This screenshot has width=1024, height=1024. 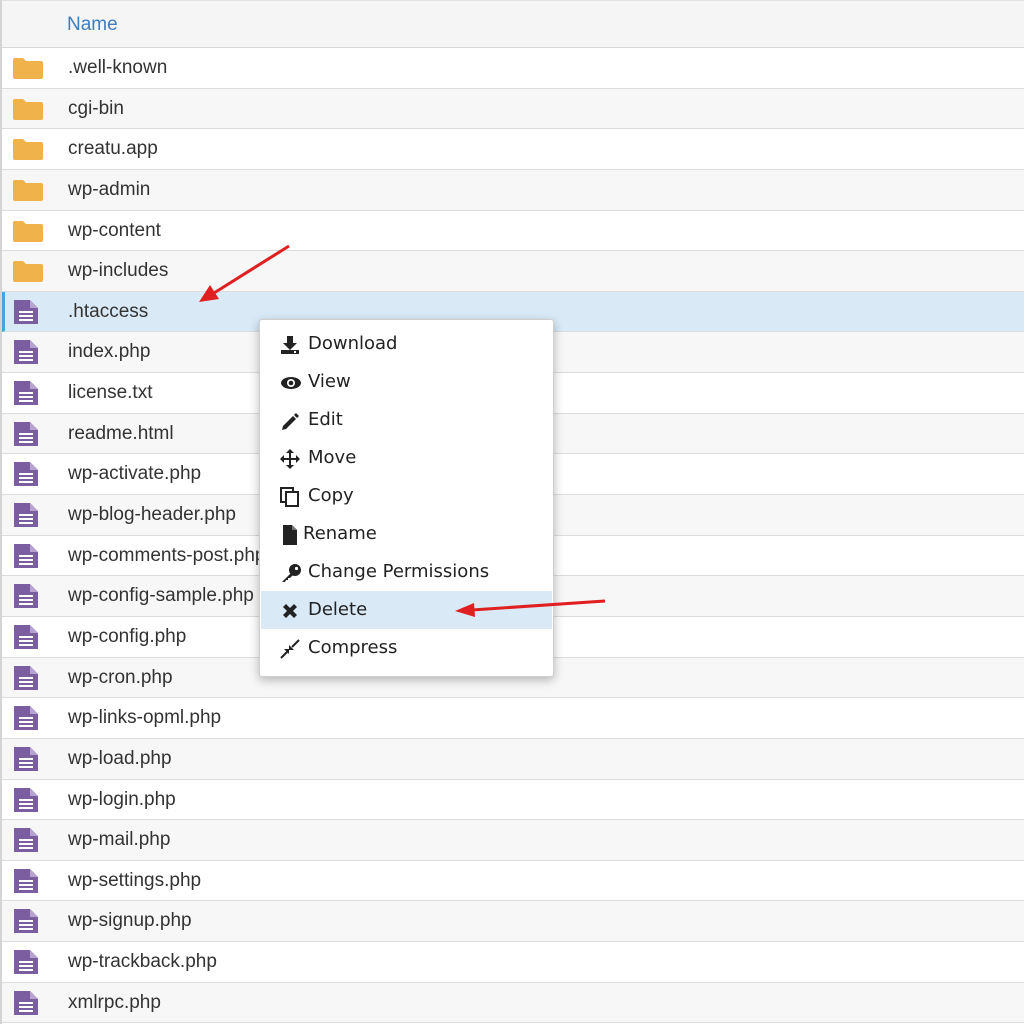 What do you see at coordinates (142, 962) in the screenshot?
I see `file-name: wp-trackback.php` at bounding box center [142, 962].